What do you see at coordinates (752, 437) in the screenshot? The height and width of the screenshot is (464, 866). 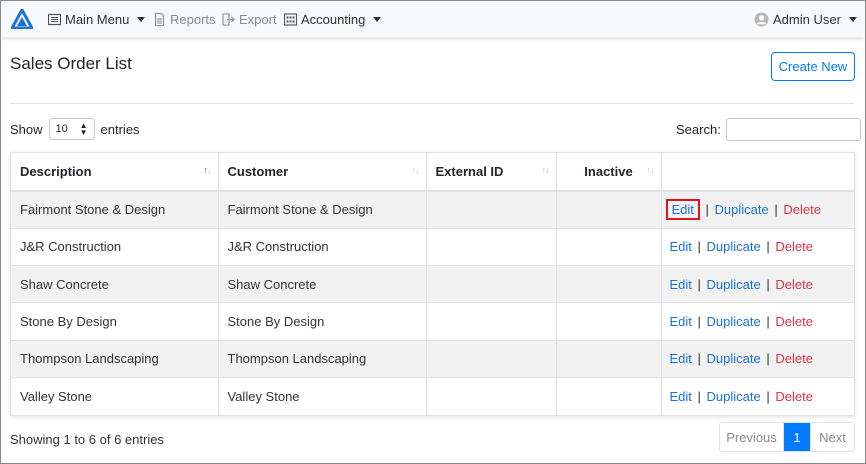 I see `pagination-previous: Previous` at bounding box center [752, 437].